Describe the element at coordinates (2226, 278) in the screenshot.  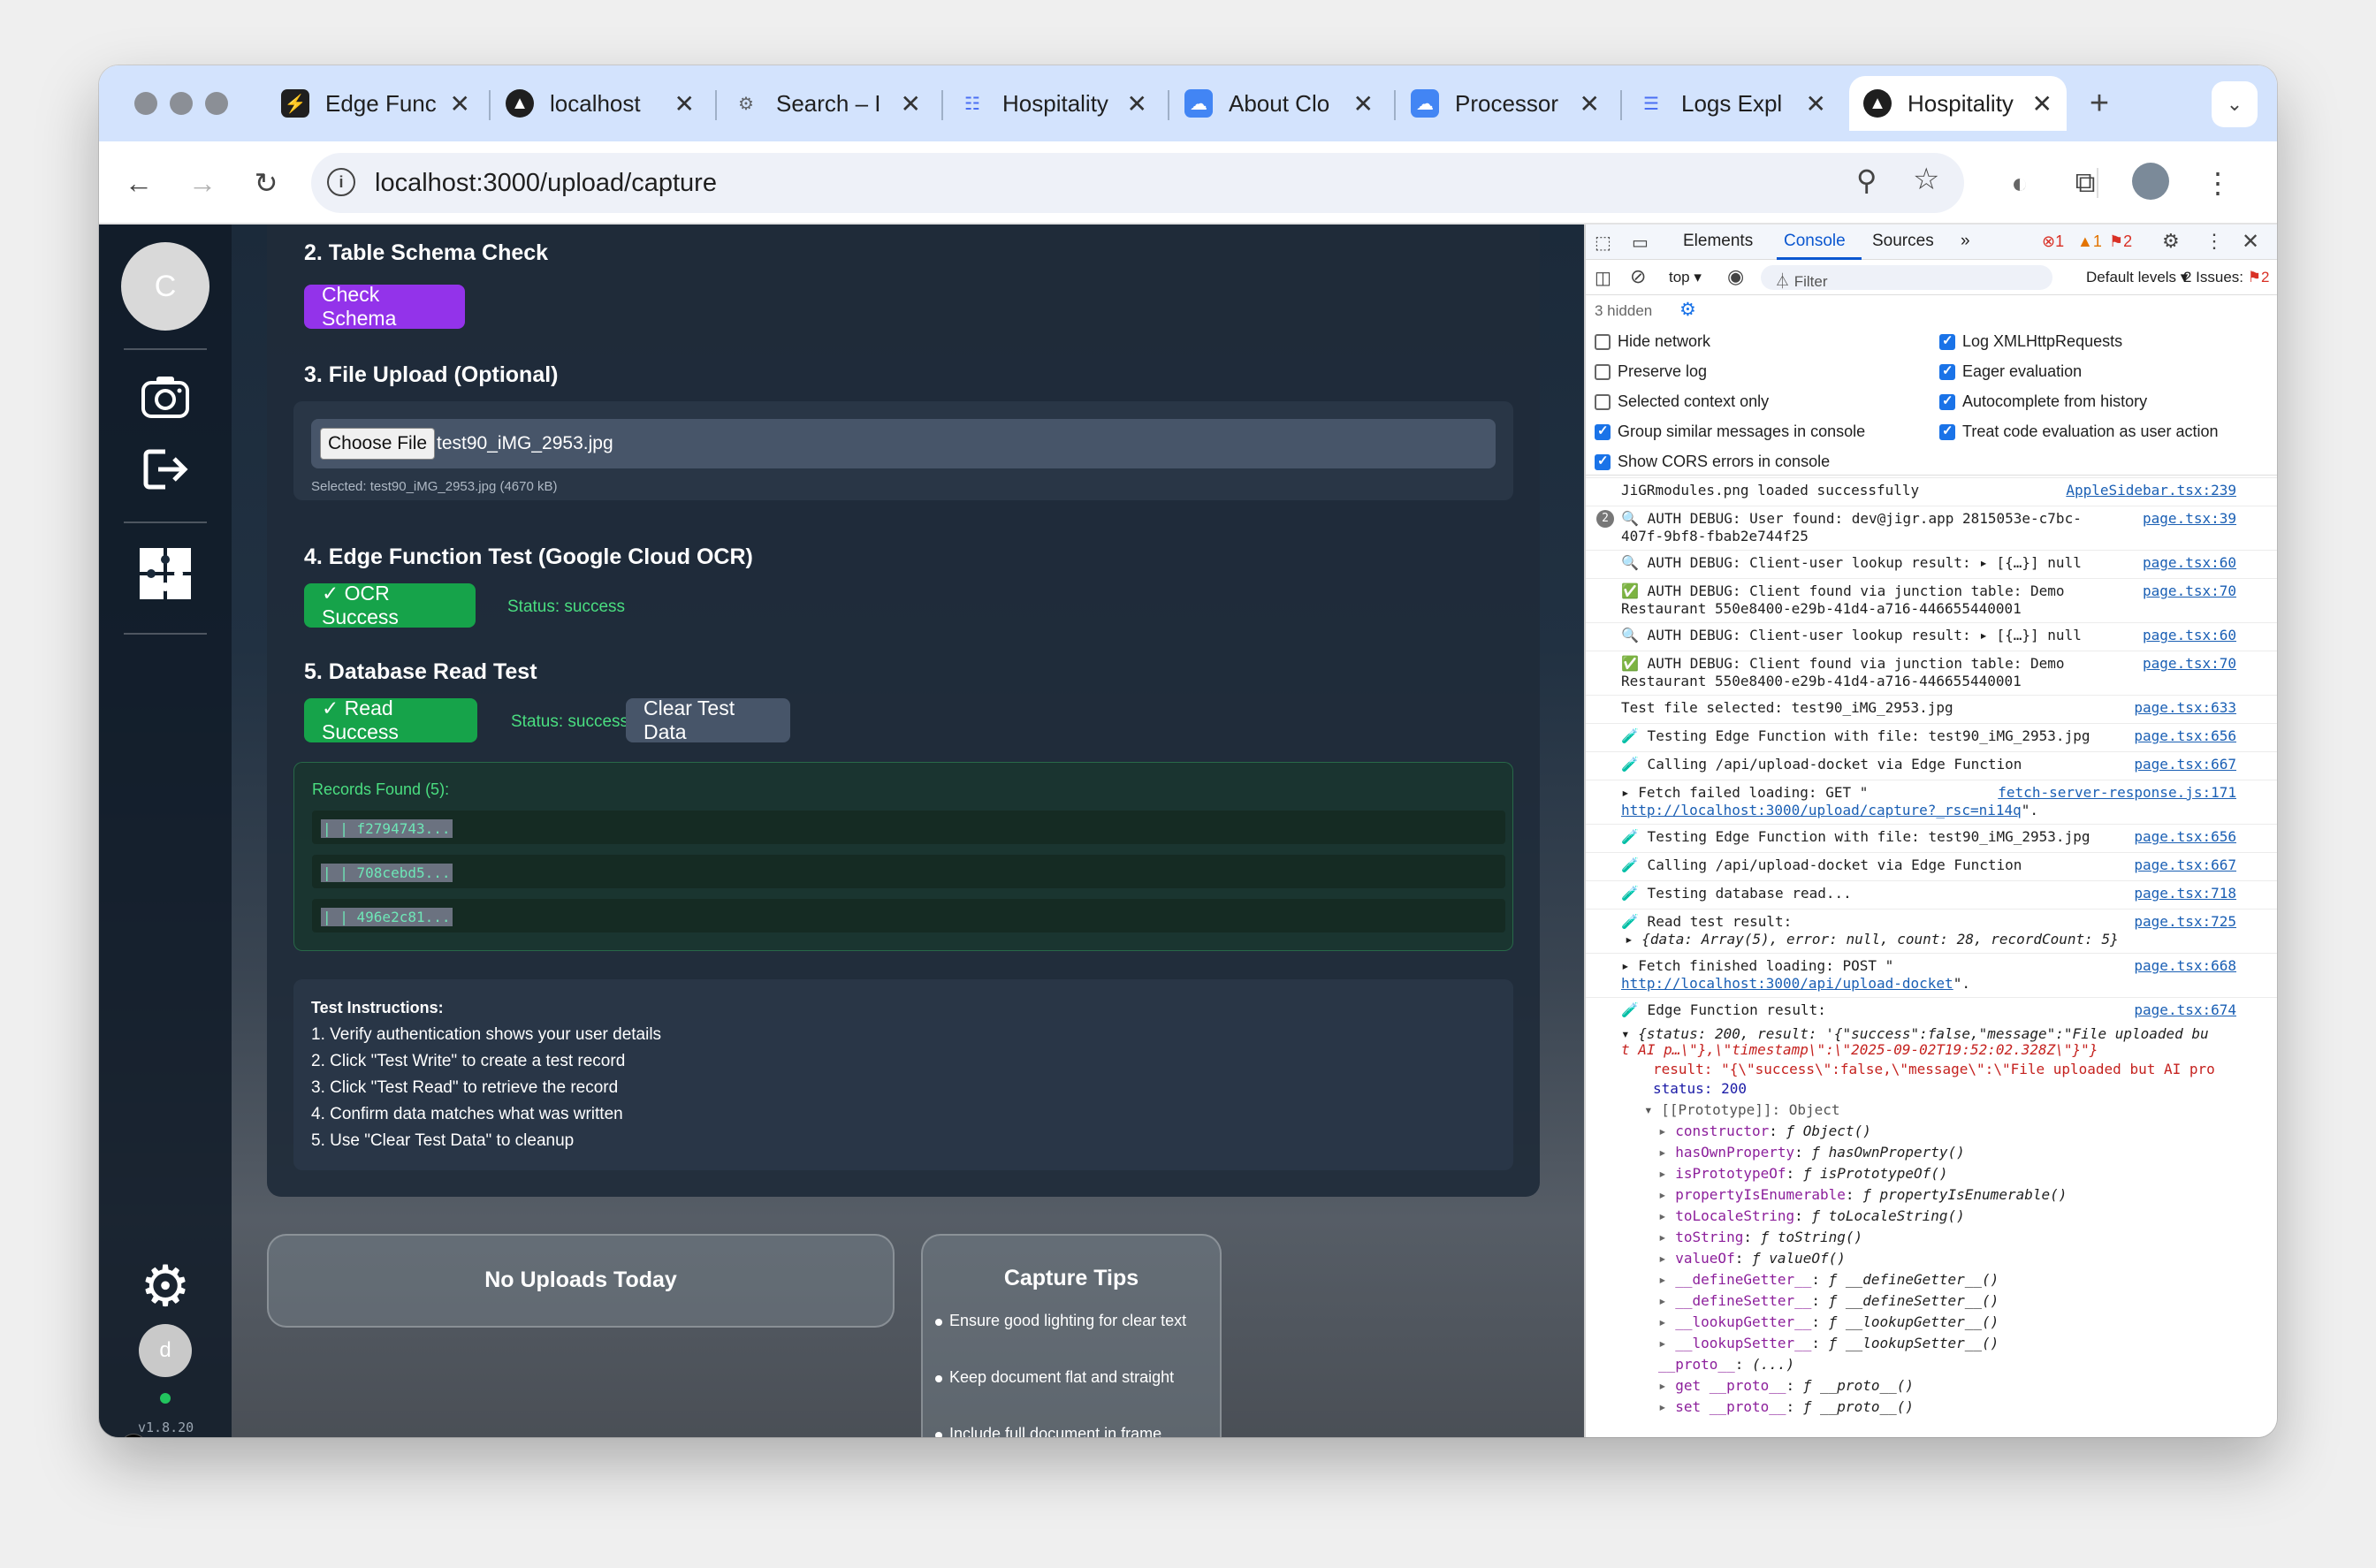
I see `issues-counter: 2 Issues: ⚑2` at that location.